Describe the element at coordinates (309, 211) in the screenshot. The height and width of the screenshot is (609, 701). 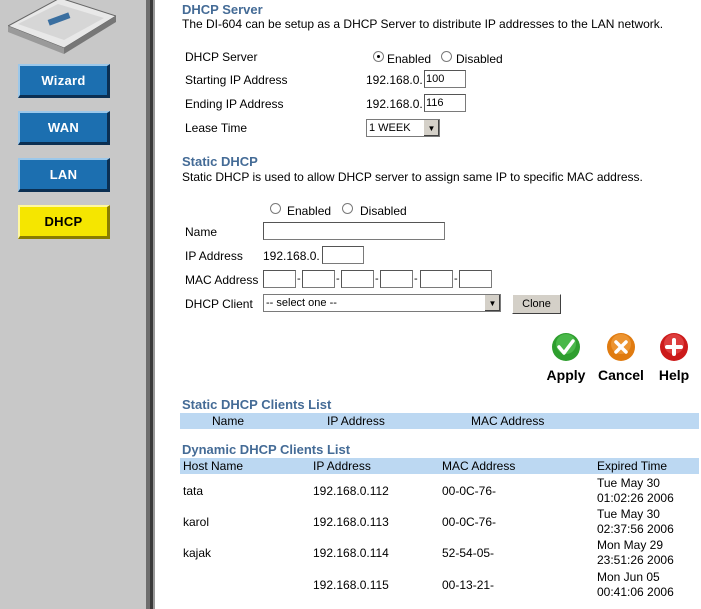
I see `static-dhcp-enabled-label: Enabled` at that location.